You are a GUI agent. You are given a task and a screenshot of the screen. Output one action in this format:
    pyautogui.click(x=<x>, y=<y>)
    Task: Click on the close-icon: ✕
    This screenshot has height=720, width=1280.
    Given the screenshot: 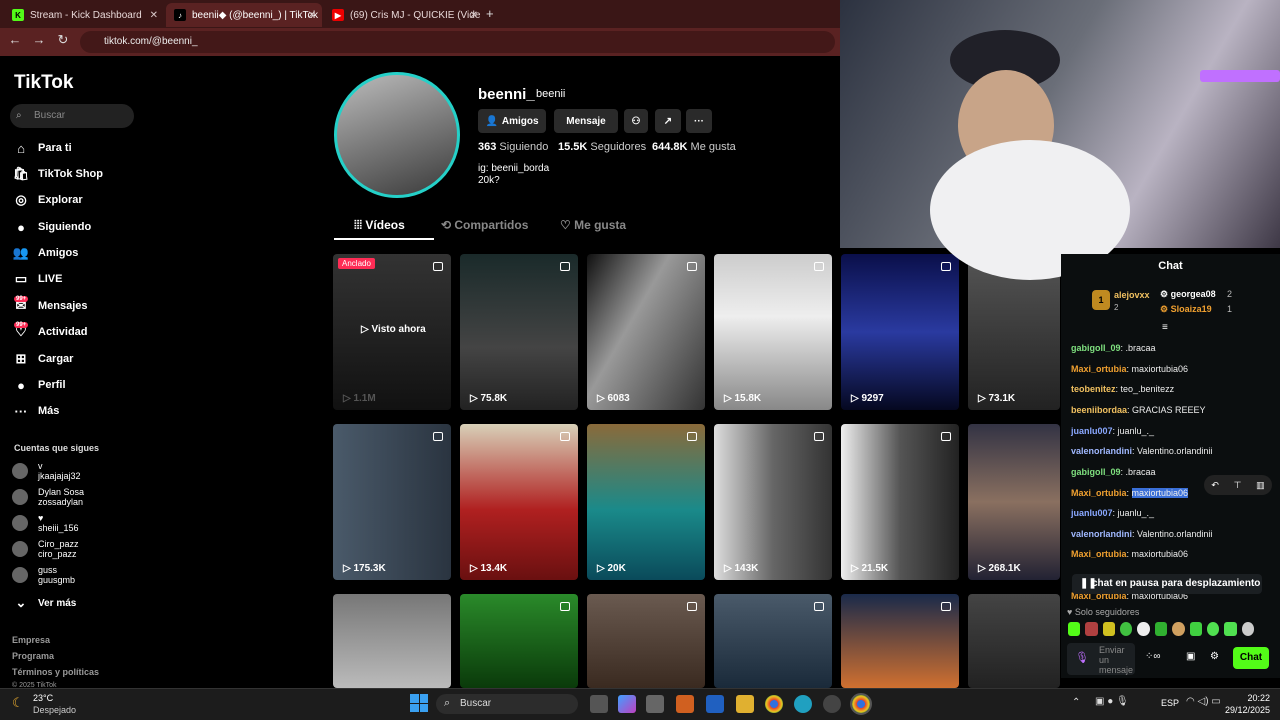 What is the action you would take?
    pyautogui.click(x=312, y=15)
    